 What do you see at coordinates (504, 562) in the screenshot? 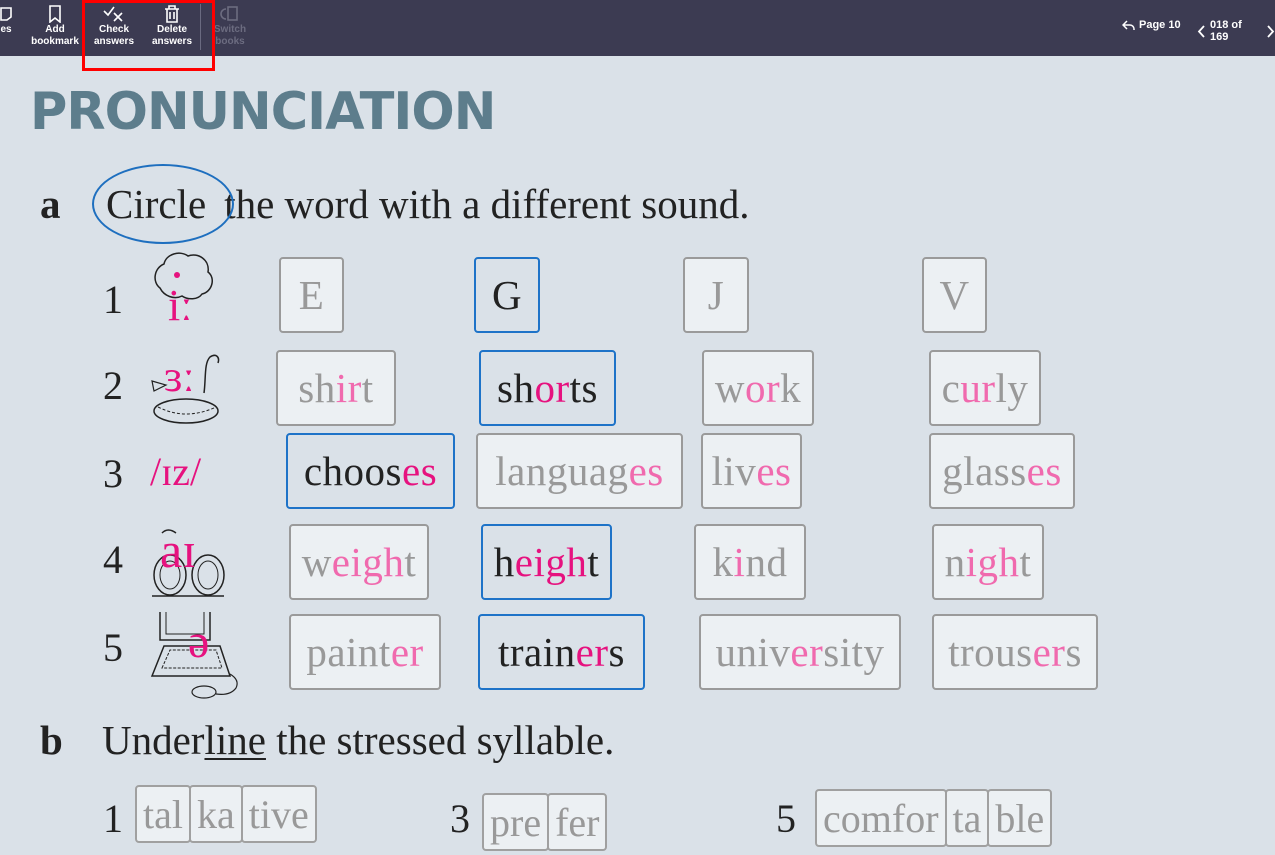
I see `word-text: h` at bounding box center [504, 562].